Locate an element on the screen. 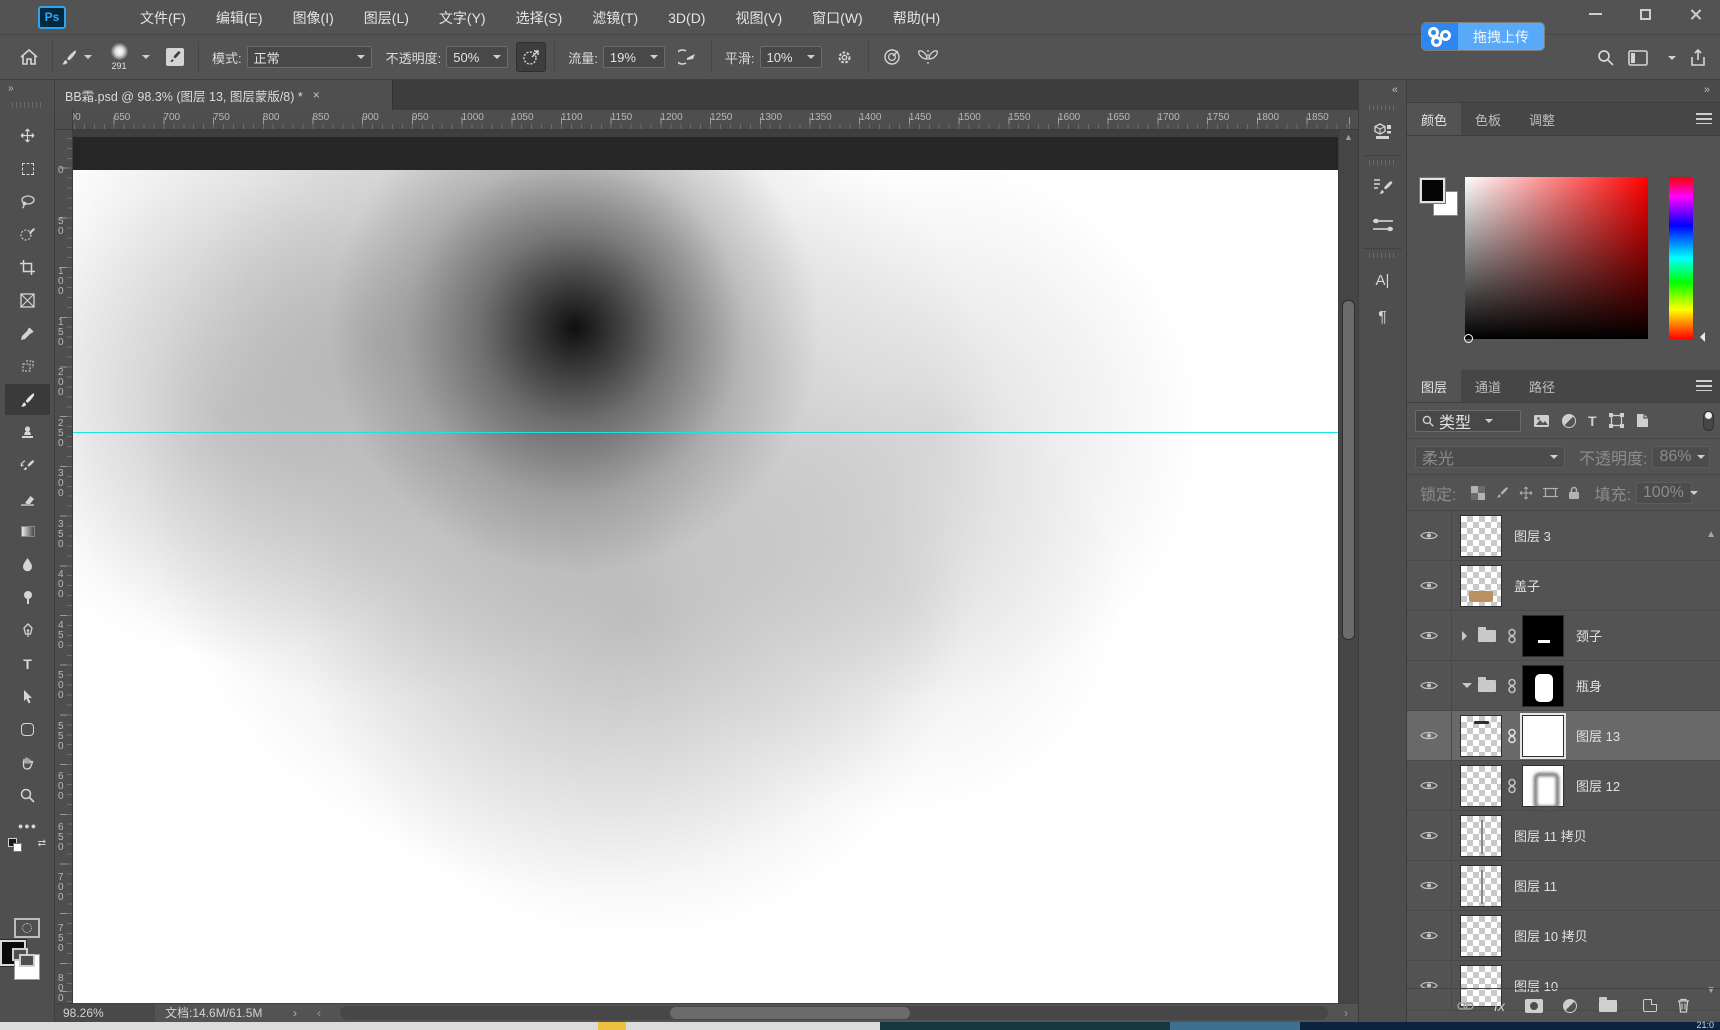 The height and width of the screenshot is (1030, 1720). menu-3d: 3D(D) is located at coordinates (686, 18).